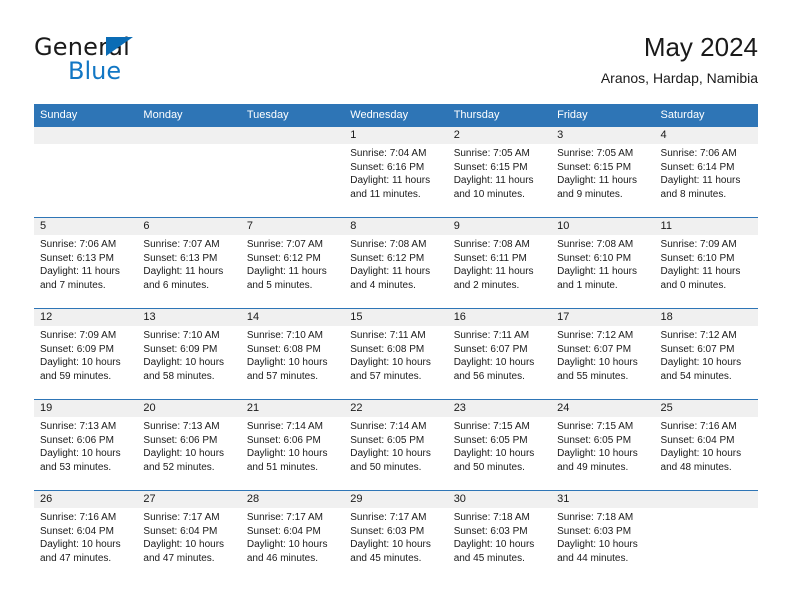  I want to click on sunrise-text: Sunrise: 7:12 AM, so click(698, 335).